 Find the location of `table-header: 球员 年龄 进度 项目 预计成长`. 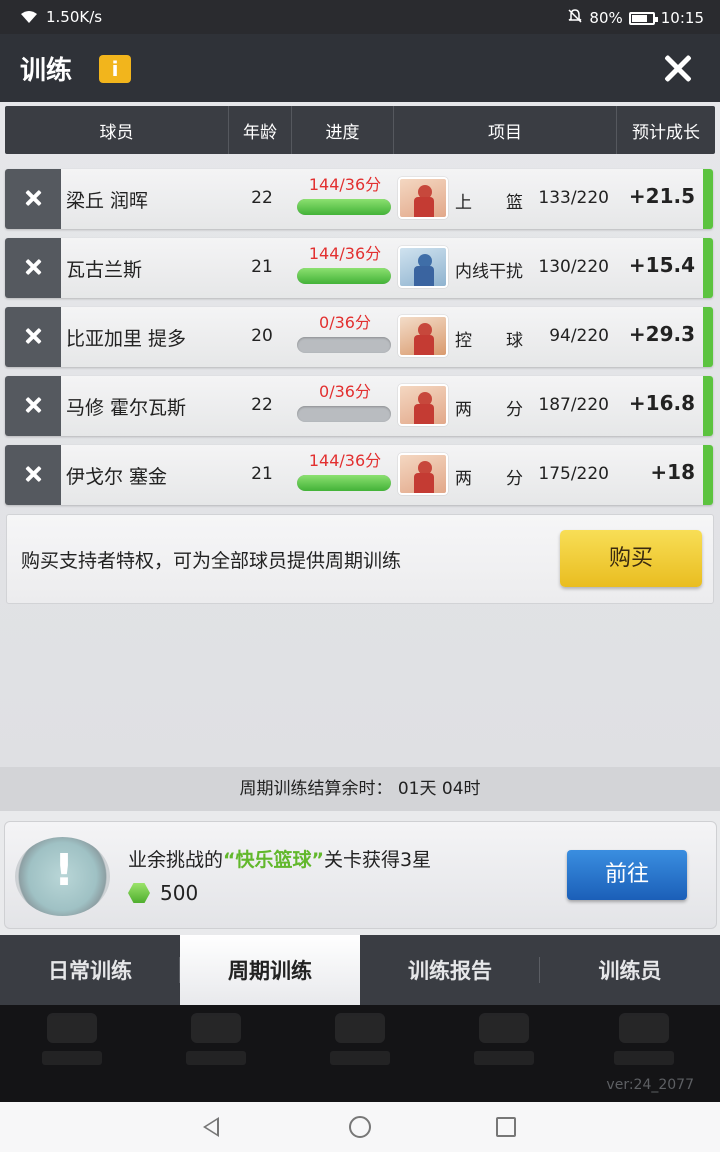

table-header: 球员 年龄 进度 项目 预计成长 is located at coordinates (360, 130).